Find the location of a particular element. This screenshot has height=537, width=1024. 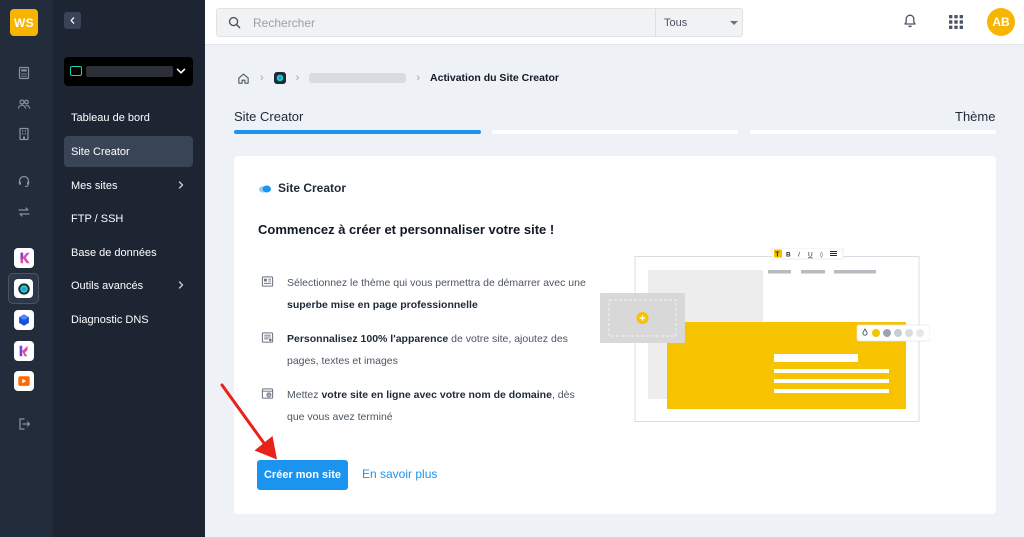

sidebar-item-base-de-données: Base de données is located at coordinates (128, 252).